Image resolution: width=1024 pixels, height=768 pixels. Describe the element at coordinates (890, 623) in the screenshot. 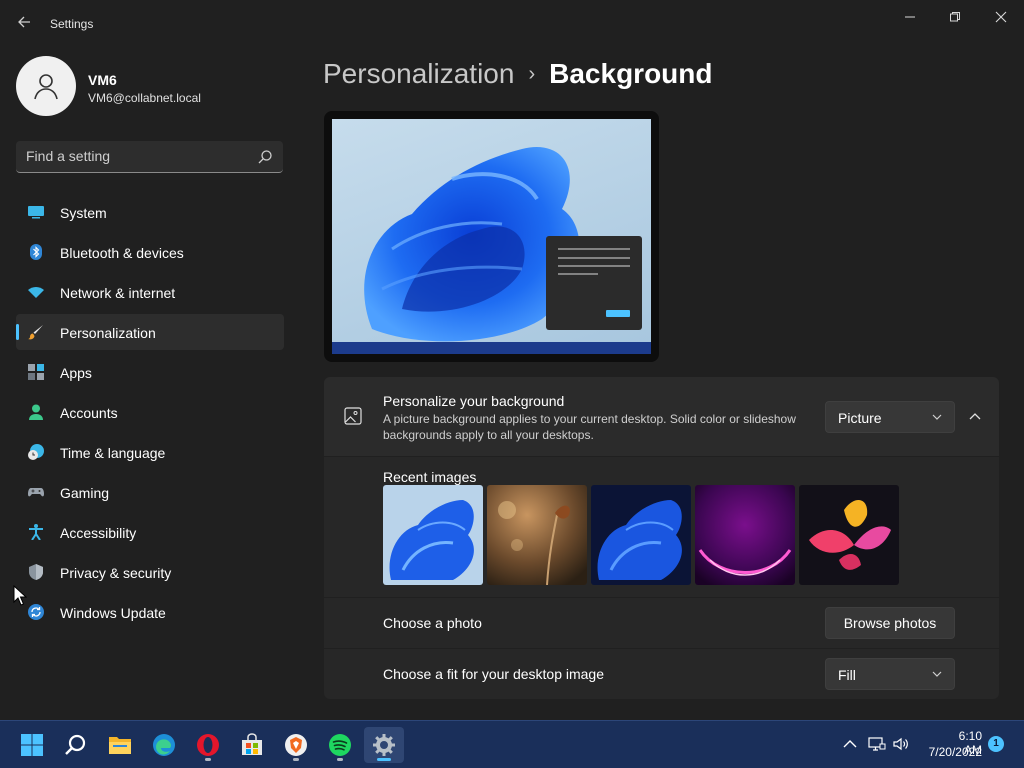

I see `browse-photos-button: Browse photos` at that location.